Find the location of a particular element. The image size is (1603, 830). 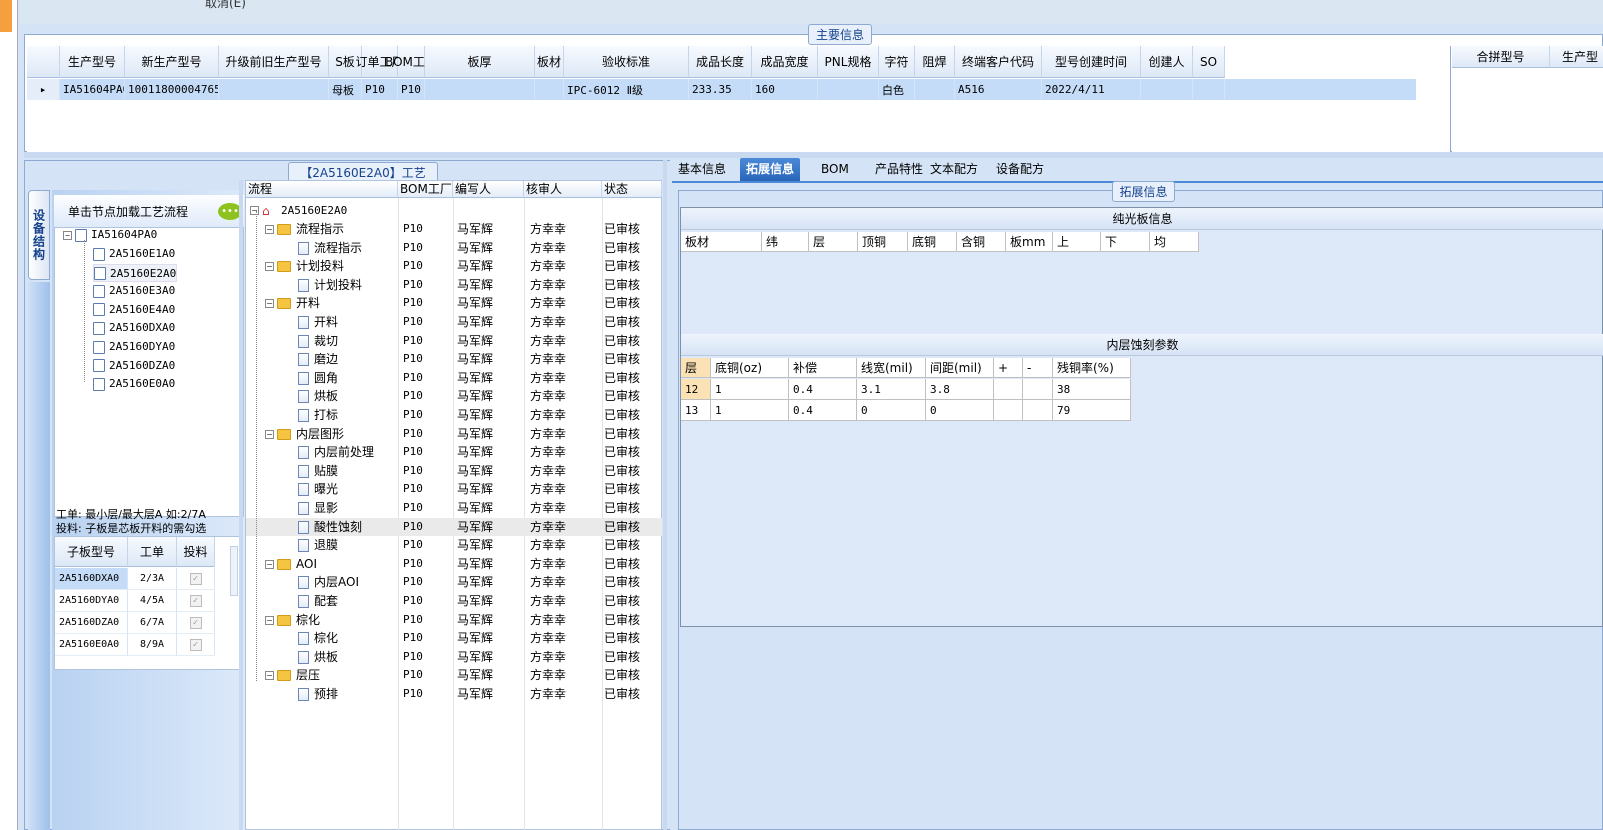

pure-board-header: 含铜 is located at coordinates (981, 242).